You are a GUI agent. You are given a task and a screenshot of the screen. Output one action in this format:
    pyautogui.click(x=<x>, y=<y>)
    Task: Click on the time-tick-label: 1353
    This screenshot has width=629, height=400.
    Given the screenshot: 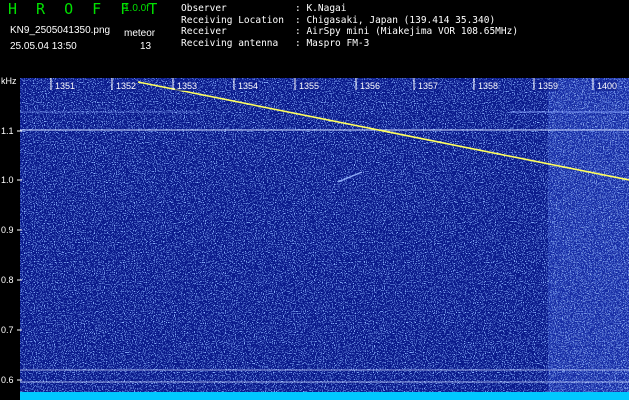 What is the action you would take?
    pyautogui.click(x=187, y=86)
    